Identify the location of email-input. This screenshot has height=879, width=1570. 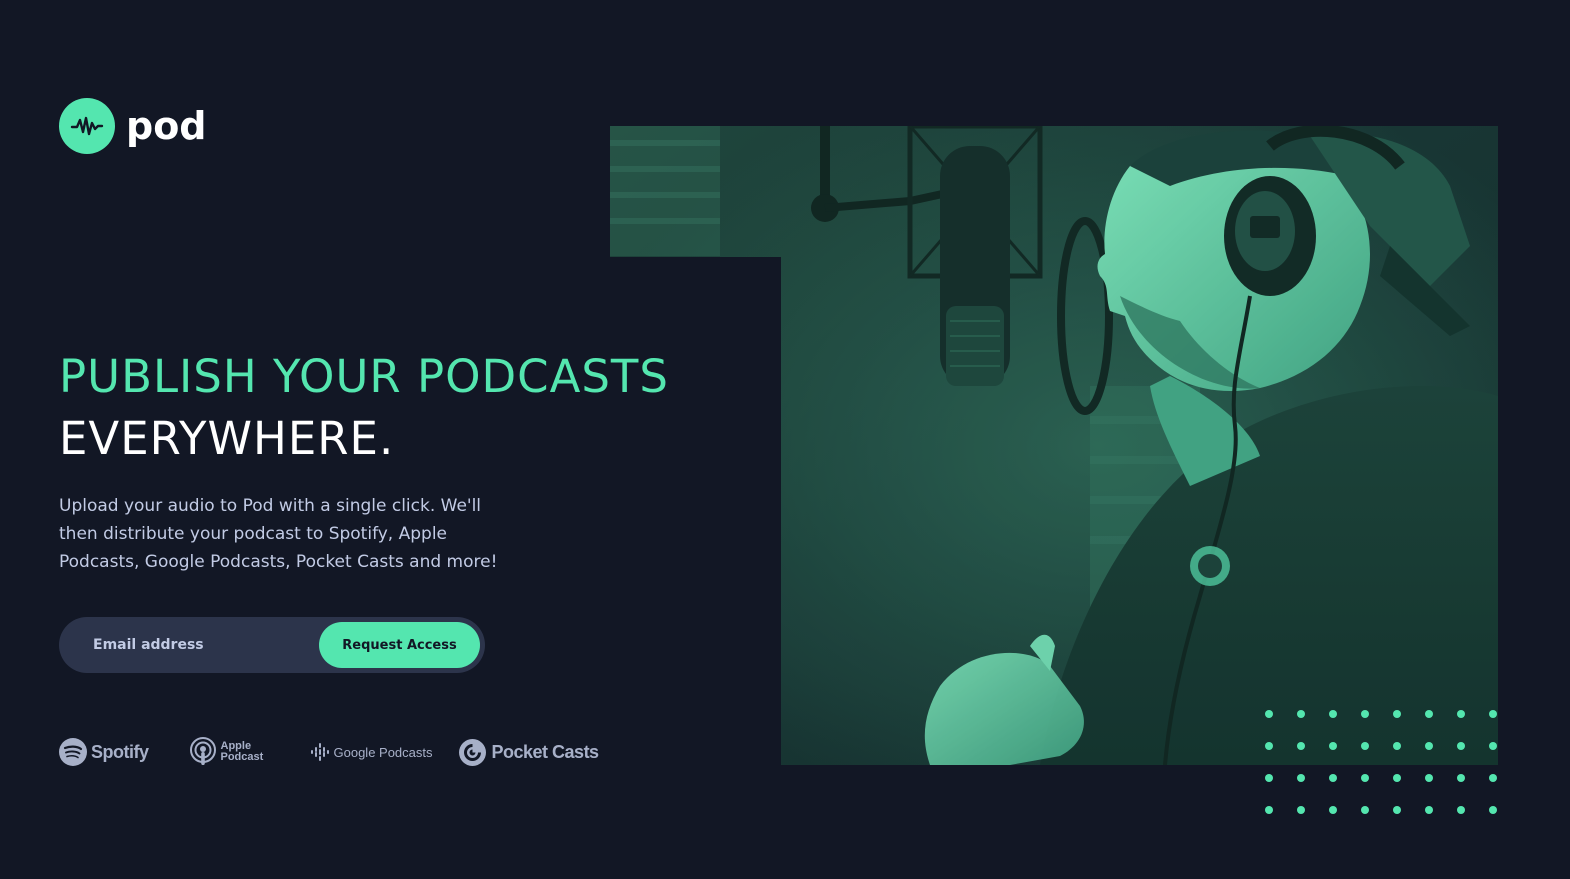
(203, 645).